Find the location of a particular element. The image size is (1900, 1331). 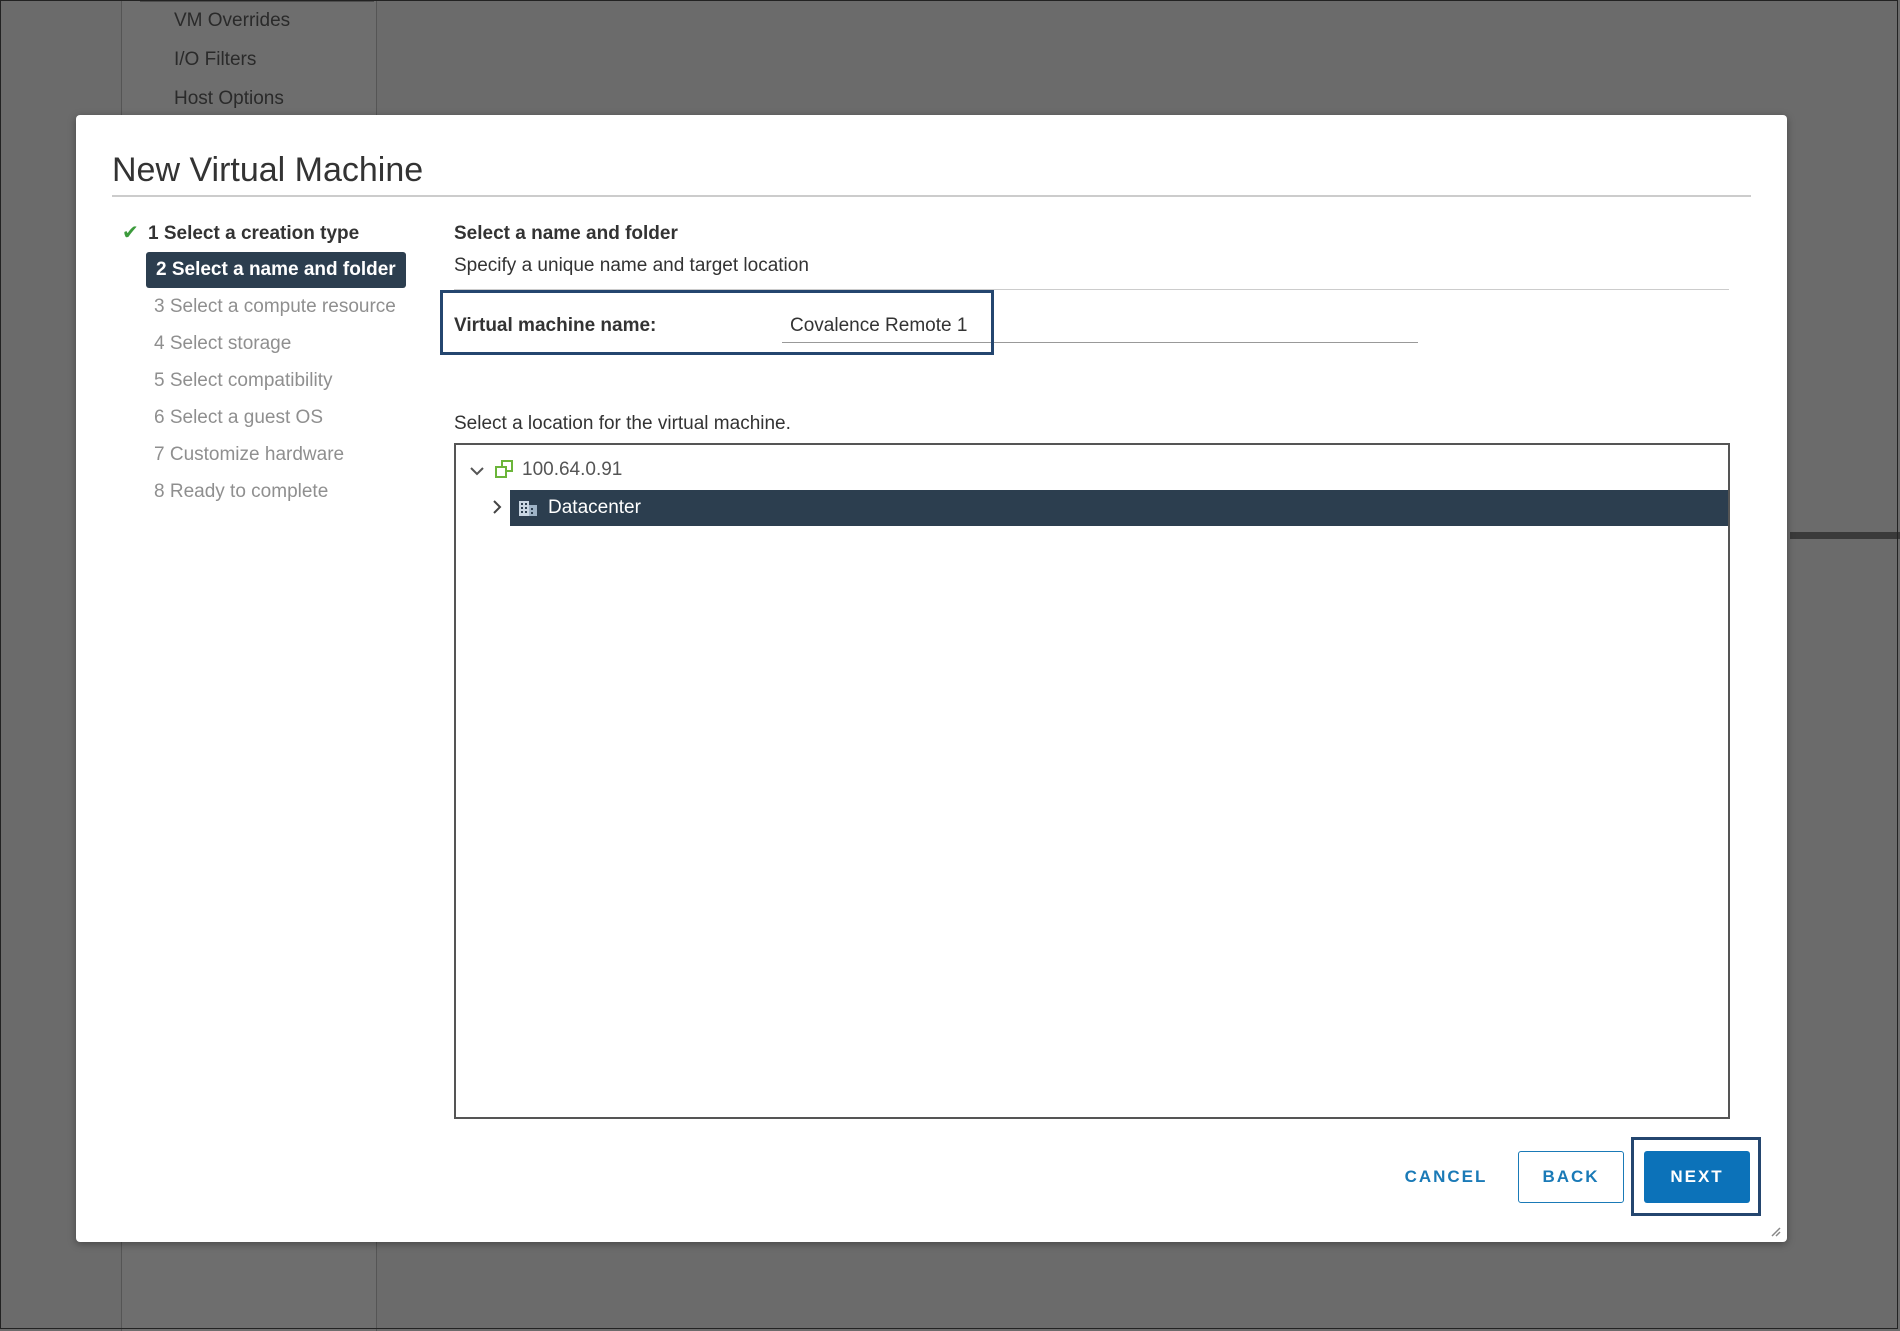

step-label: 7 Customize hardware is located at coordinates (249, 454).